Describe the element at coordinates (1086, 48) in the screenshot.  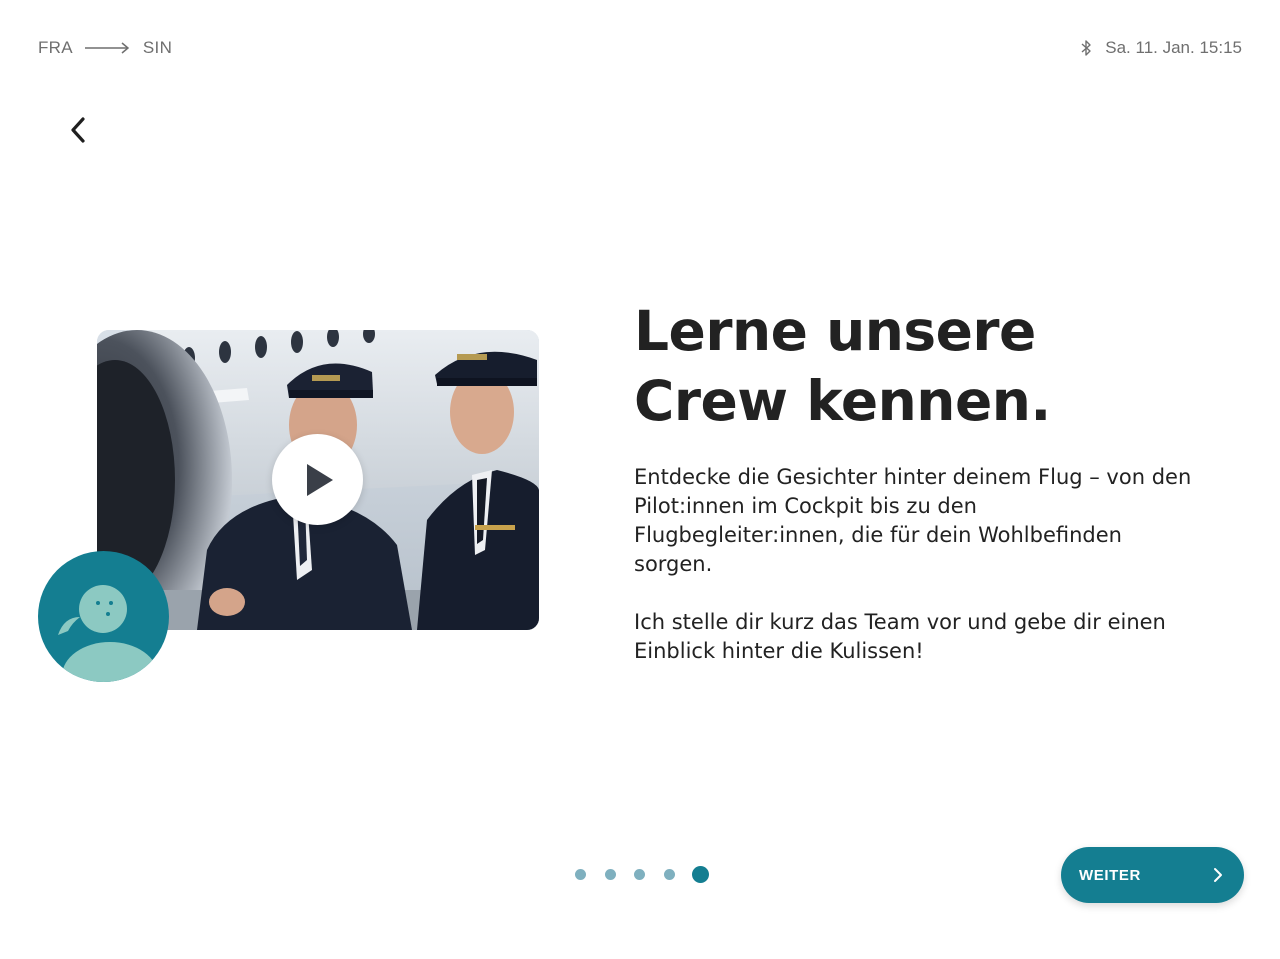
I see `bluetooth-icon` at that location.